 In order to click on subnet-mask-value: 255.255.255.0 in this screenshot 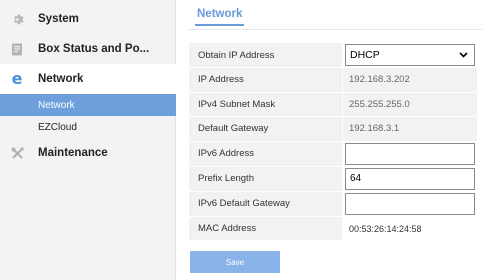, I will do `click(410, 104)`.